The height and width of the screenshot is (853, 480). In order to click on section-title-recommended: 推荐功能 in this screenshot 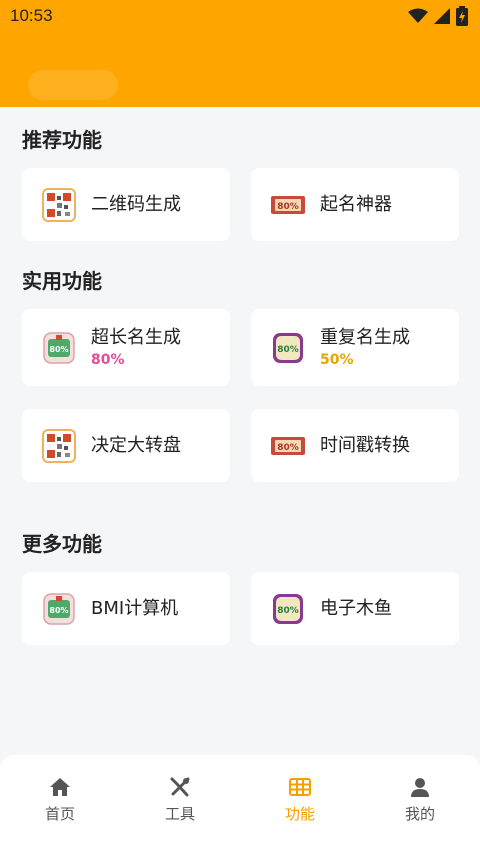, I will do `click(62, 140)`.